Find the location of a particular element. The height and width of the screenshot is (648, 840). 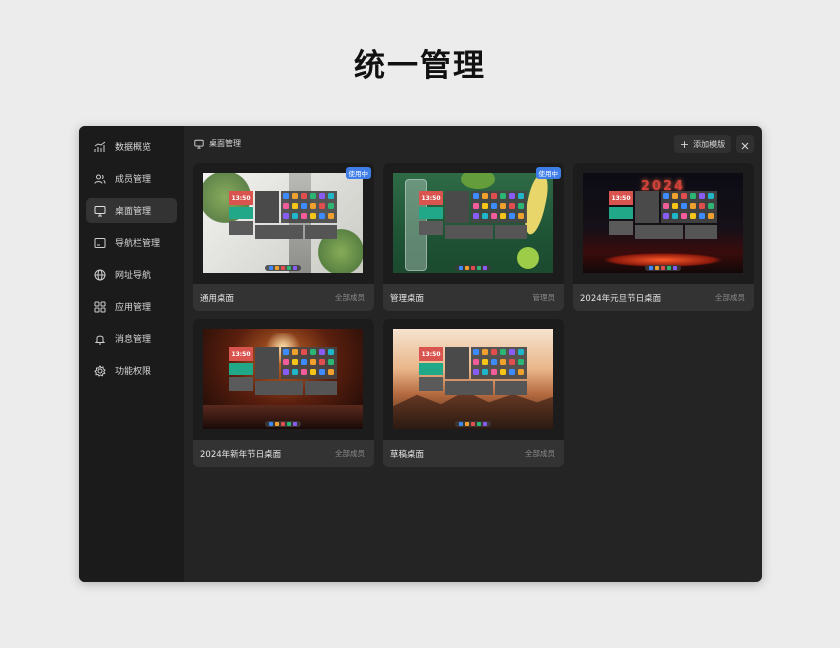

sidebar-item-label: 成员管理 is located at coordinates (133, 180).